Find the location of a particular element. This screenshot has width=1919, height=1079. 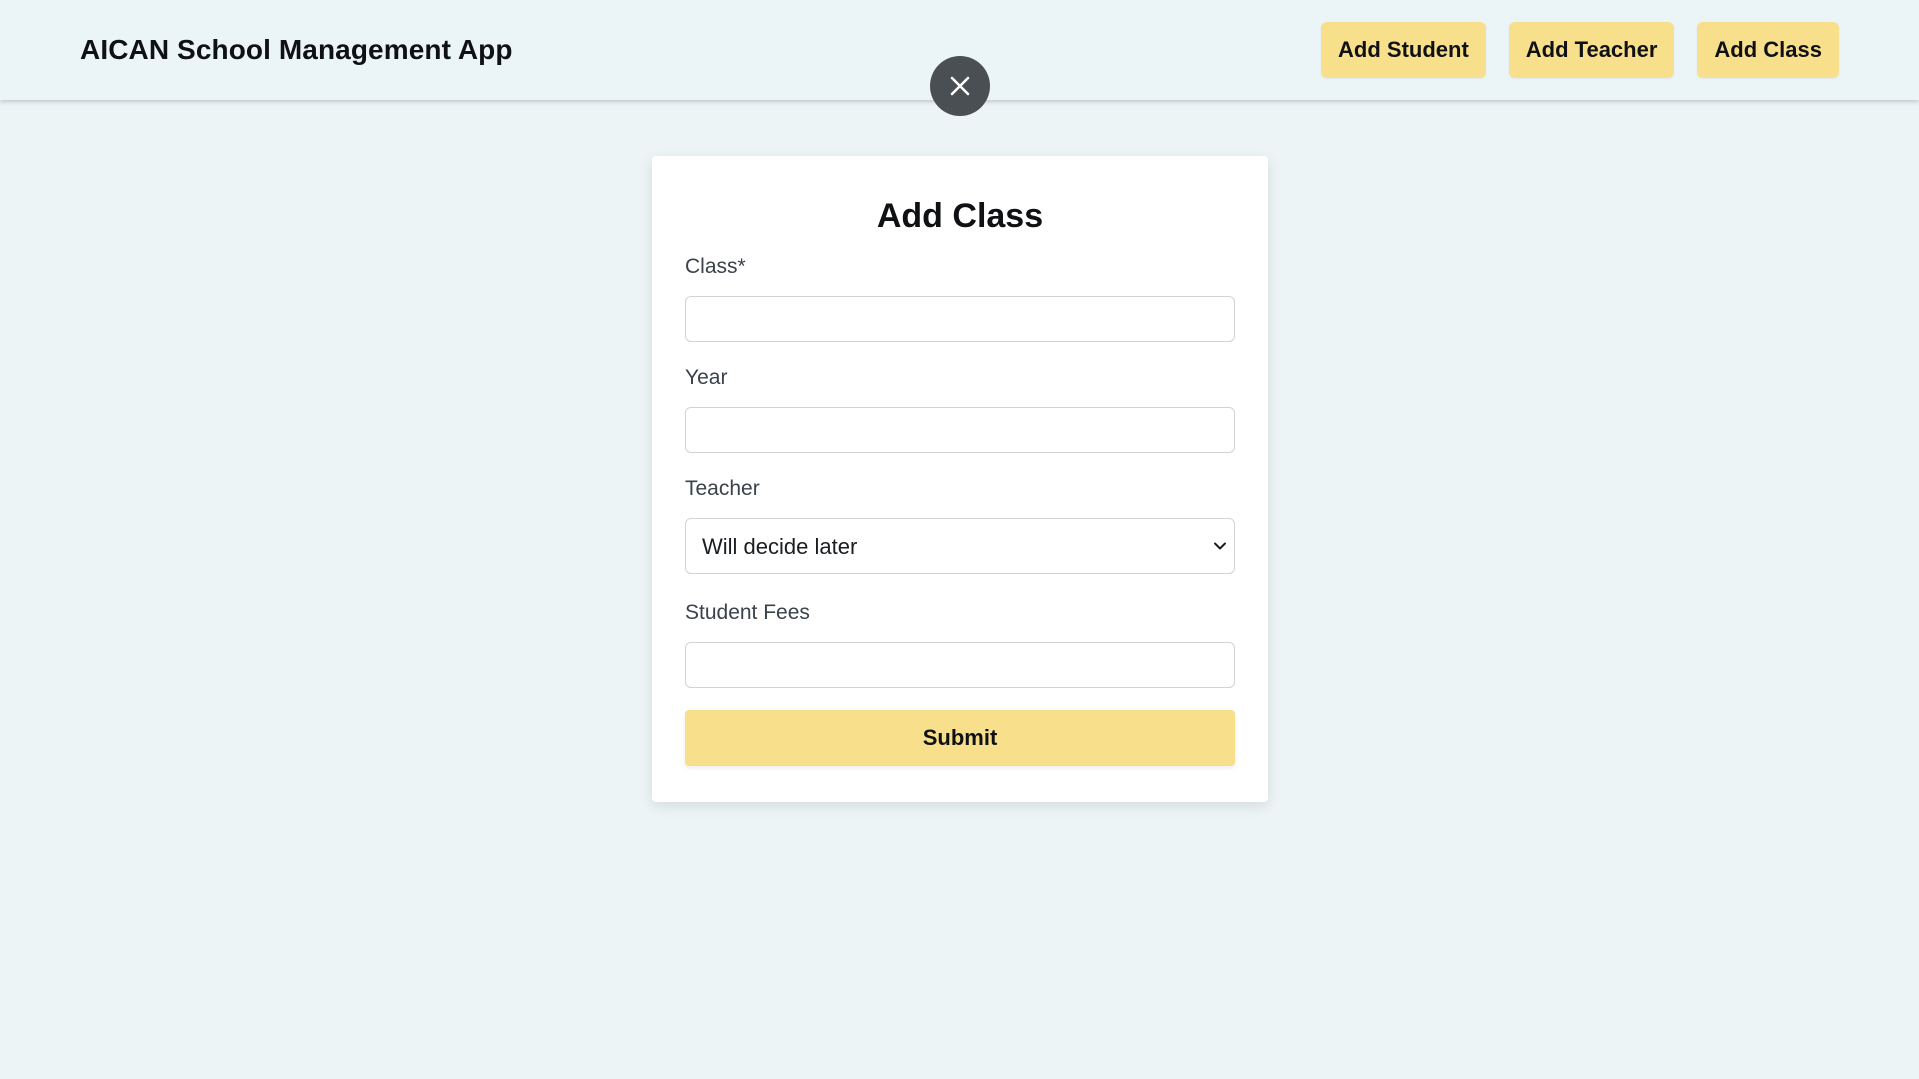

add-teacher-button: Add Teacher is located at coordinates (1591, 50).